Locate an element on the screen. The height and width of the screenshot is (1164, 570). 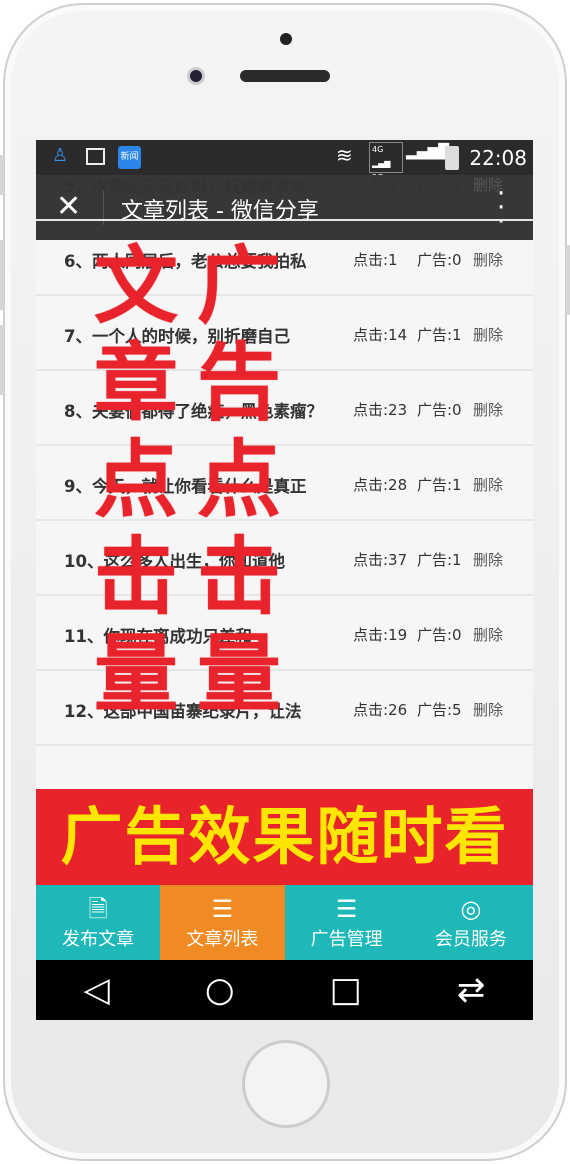
overlay-char: 章 is located at coordinates (135, 383).